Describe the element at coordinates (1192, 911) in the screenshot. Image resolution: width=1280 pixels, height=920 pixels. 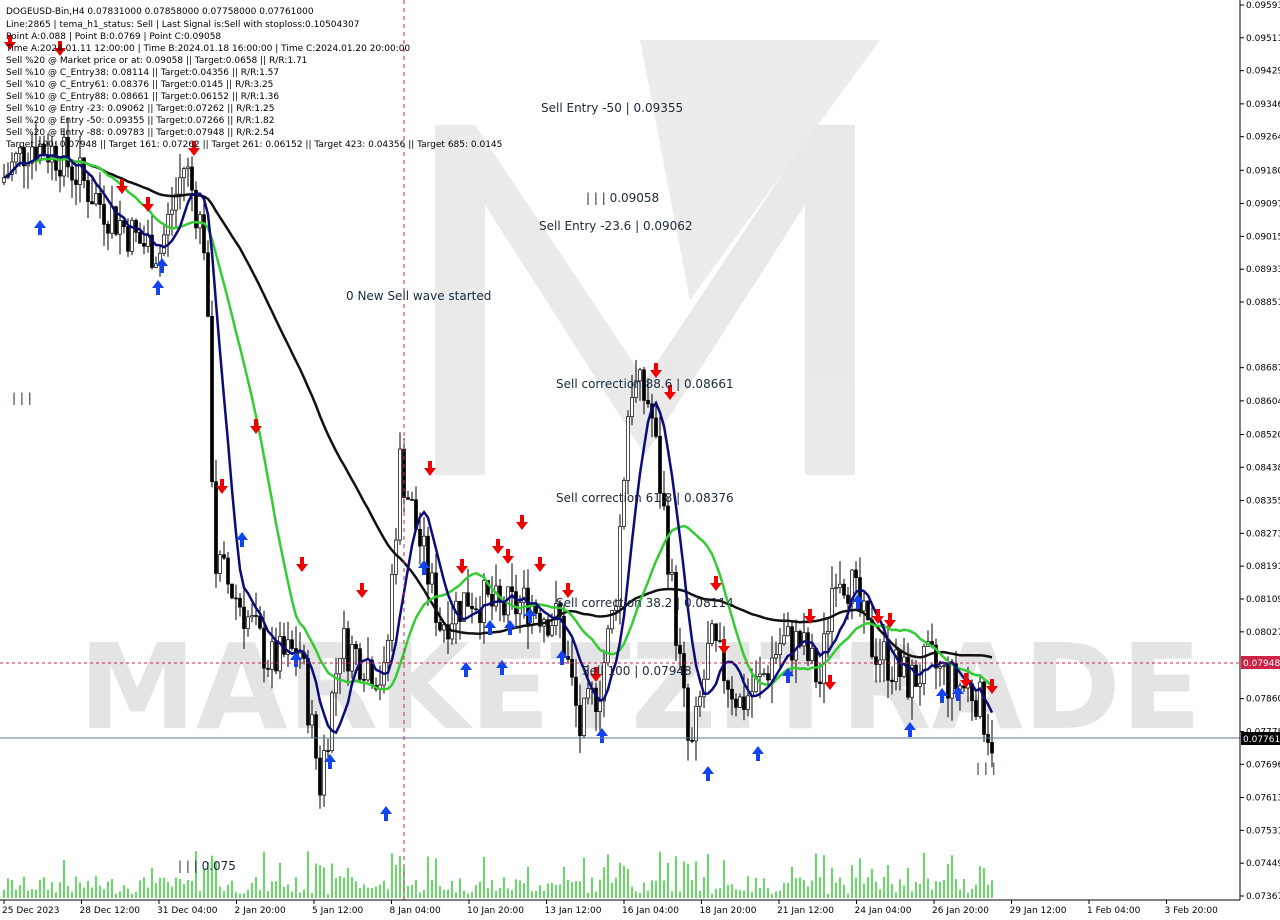
I see `x-tick-label: 3 Feb 20:00` at that location.